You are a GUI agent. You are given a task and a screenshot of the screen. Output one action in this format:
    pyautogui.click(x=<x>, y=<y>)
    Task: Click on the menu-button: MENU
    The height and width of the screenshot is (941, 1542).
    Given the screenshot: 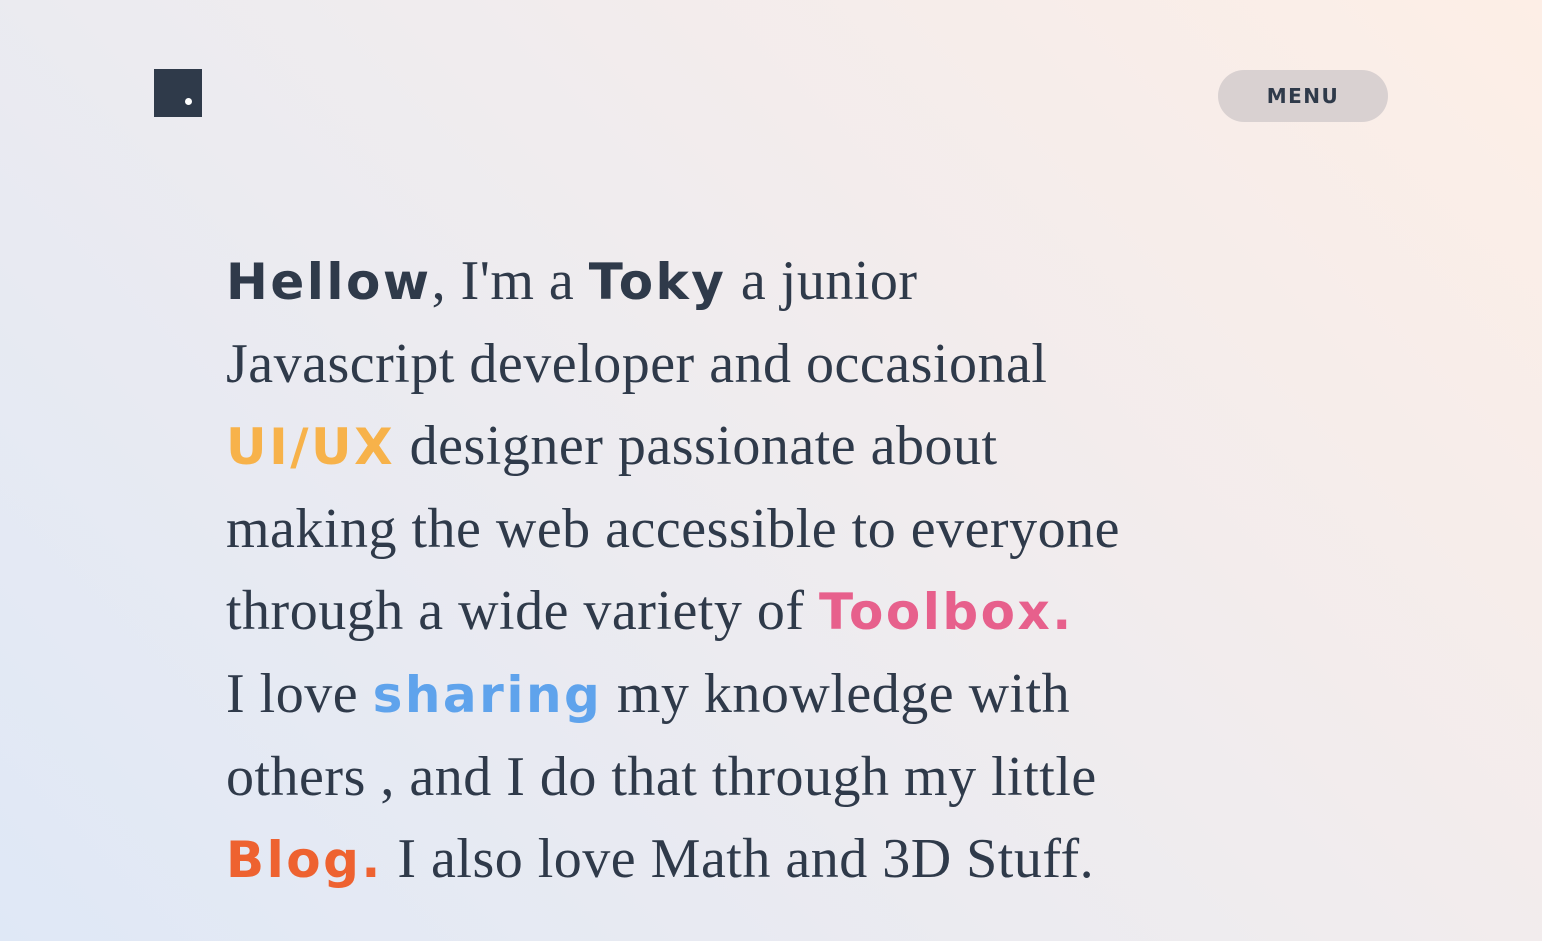 What is the action you would take?
    pyautogui.click(x=1303, y=96)
    